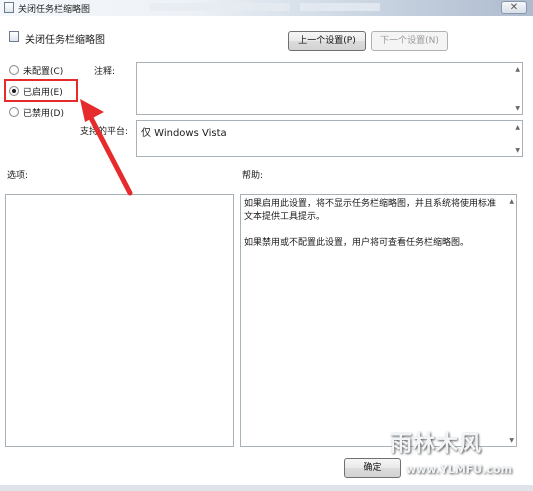  I want to click on watermark-logo: 雨林木风 www.YLMFU.com, so click(460, 454).